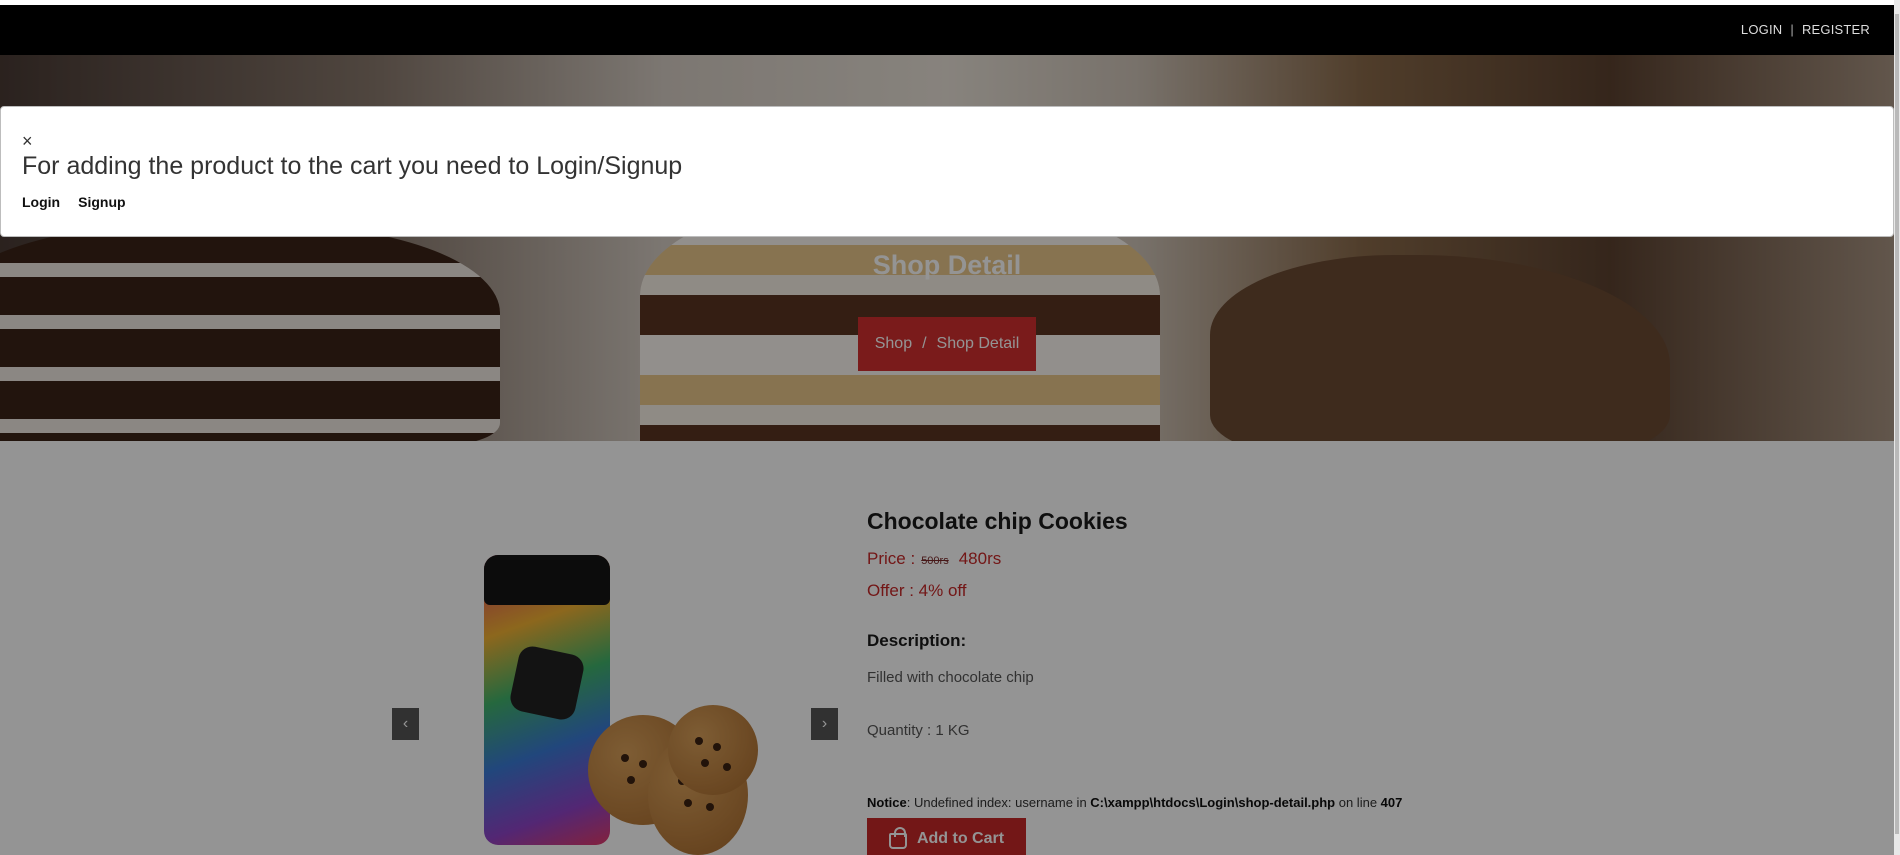  I want to click on modal-signup-link: Signup, so click(101, 202).